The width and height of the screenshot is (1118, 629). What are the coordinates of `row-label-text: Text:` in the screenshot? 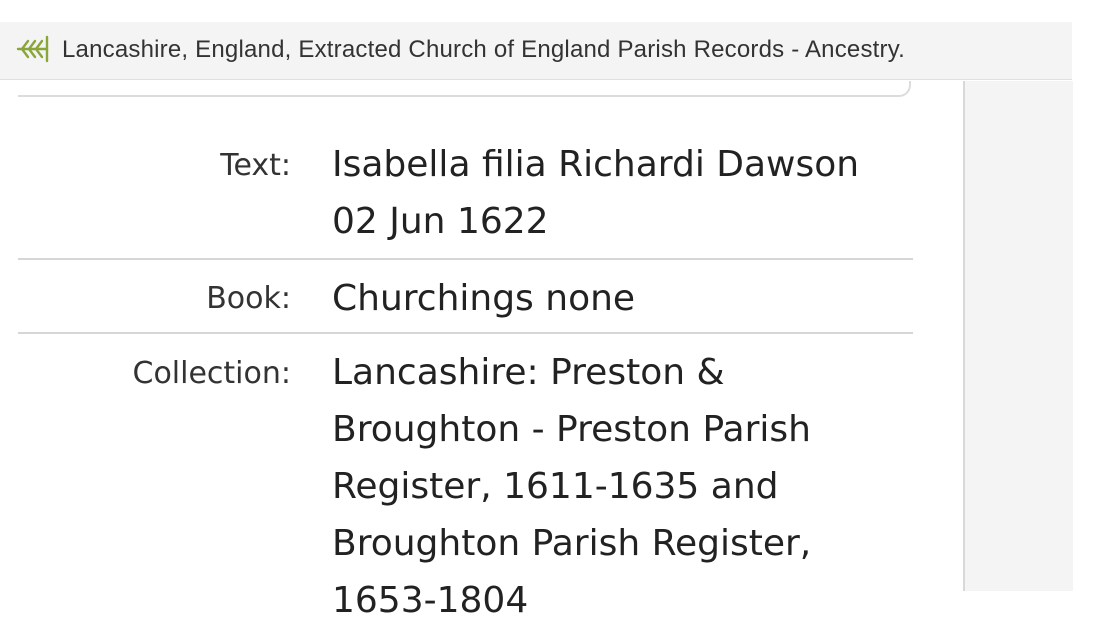 It's located at (255, 165).